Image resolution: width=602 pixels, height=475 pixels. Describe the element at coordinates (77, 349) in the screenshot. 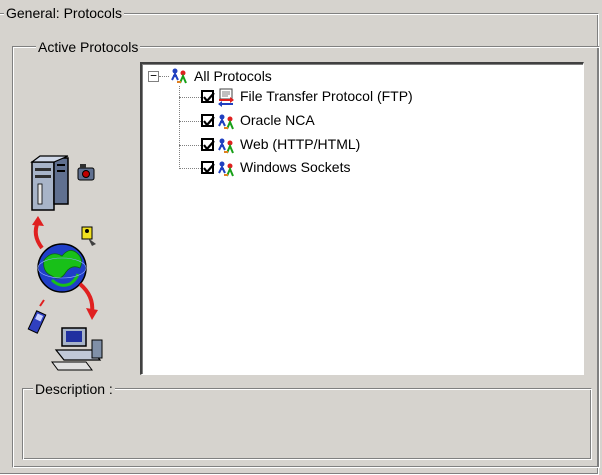

I see `workstation-icon` at that location.